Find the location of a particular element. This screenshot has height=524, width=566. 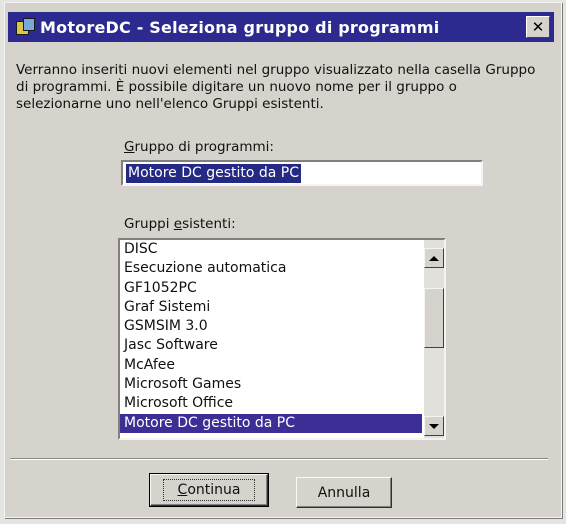

list-item: Esecuzione automatica is located at coordinates (271, 268).